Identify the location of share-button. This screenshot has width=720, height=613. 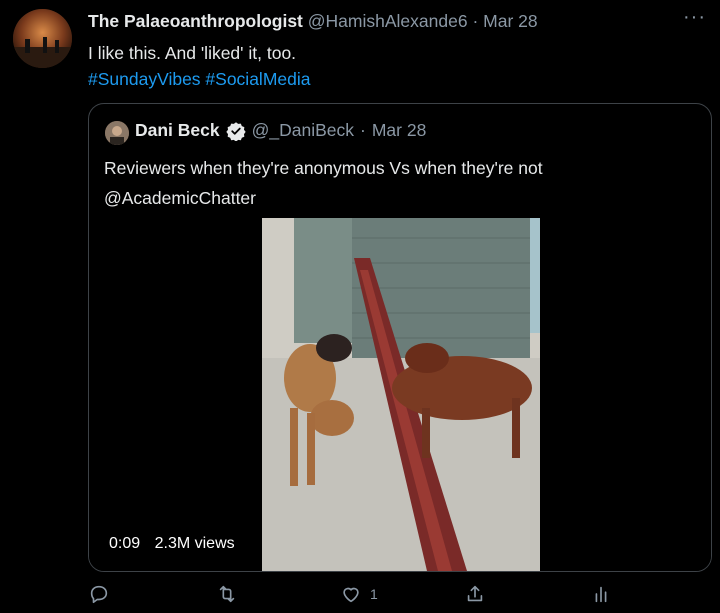
(475, 594).